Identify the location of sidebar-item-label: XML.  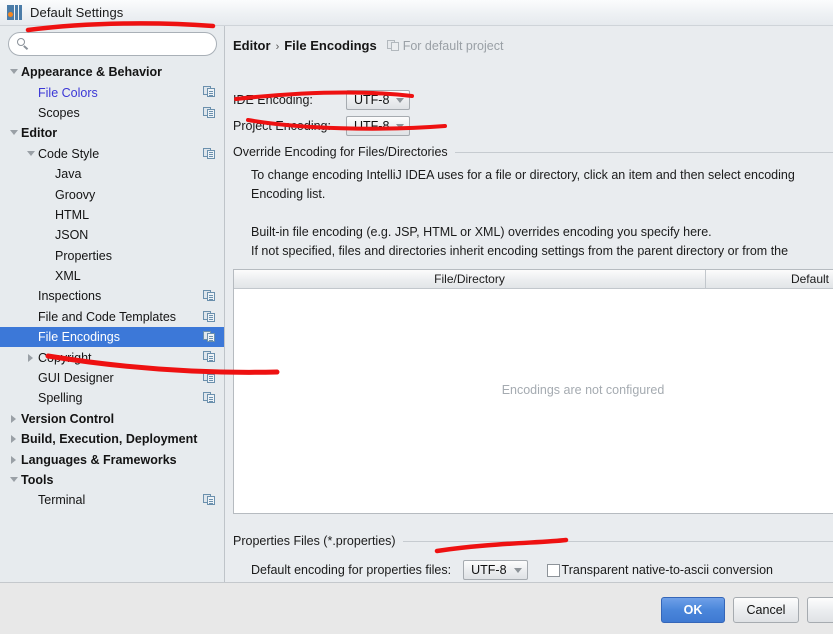
(68, 276).